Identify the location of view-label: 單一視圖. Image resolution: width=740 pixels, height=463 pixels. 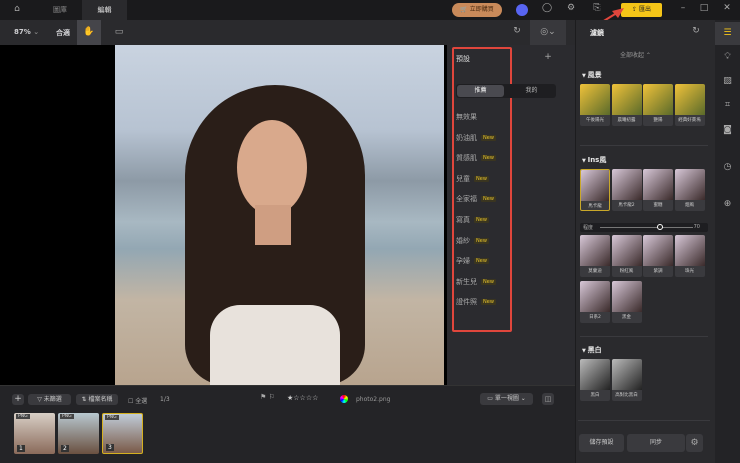
(506, 398).